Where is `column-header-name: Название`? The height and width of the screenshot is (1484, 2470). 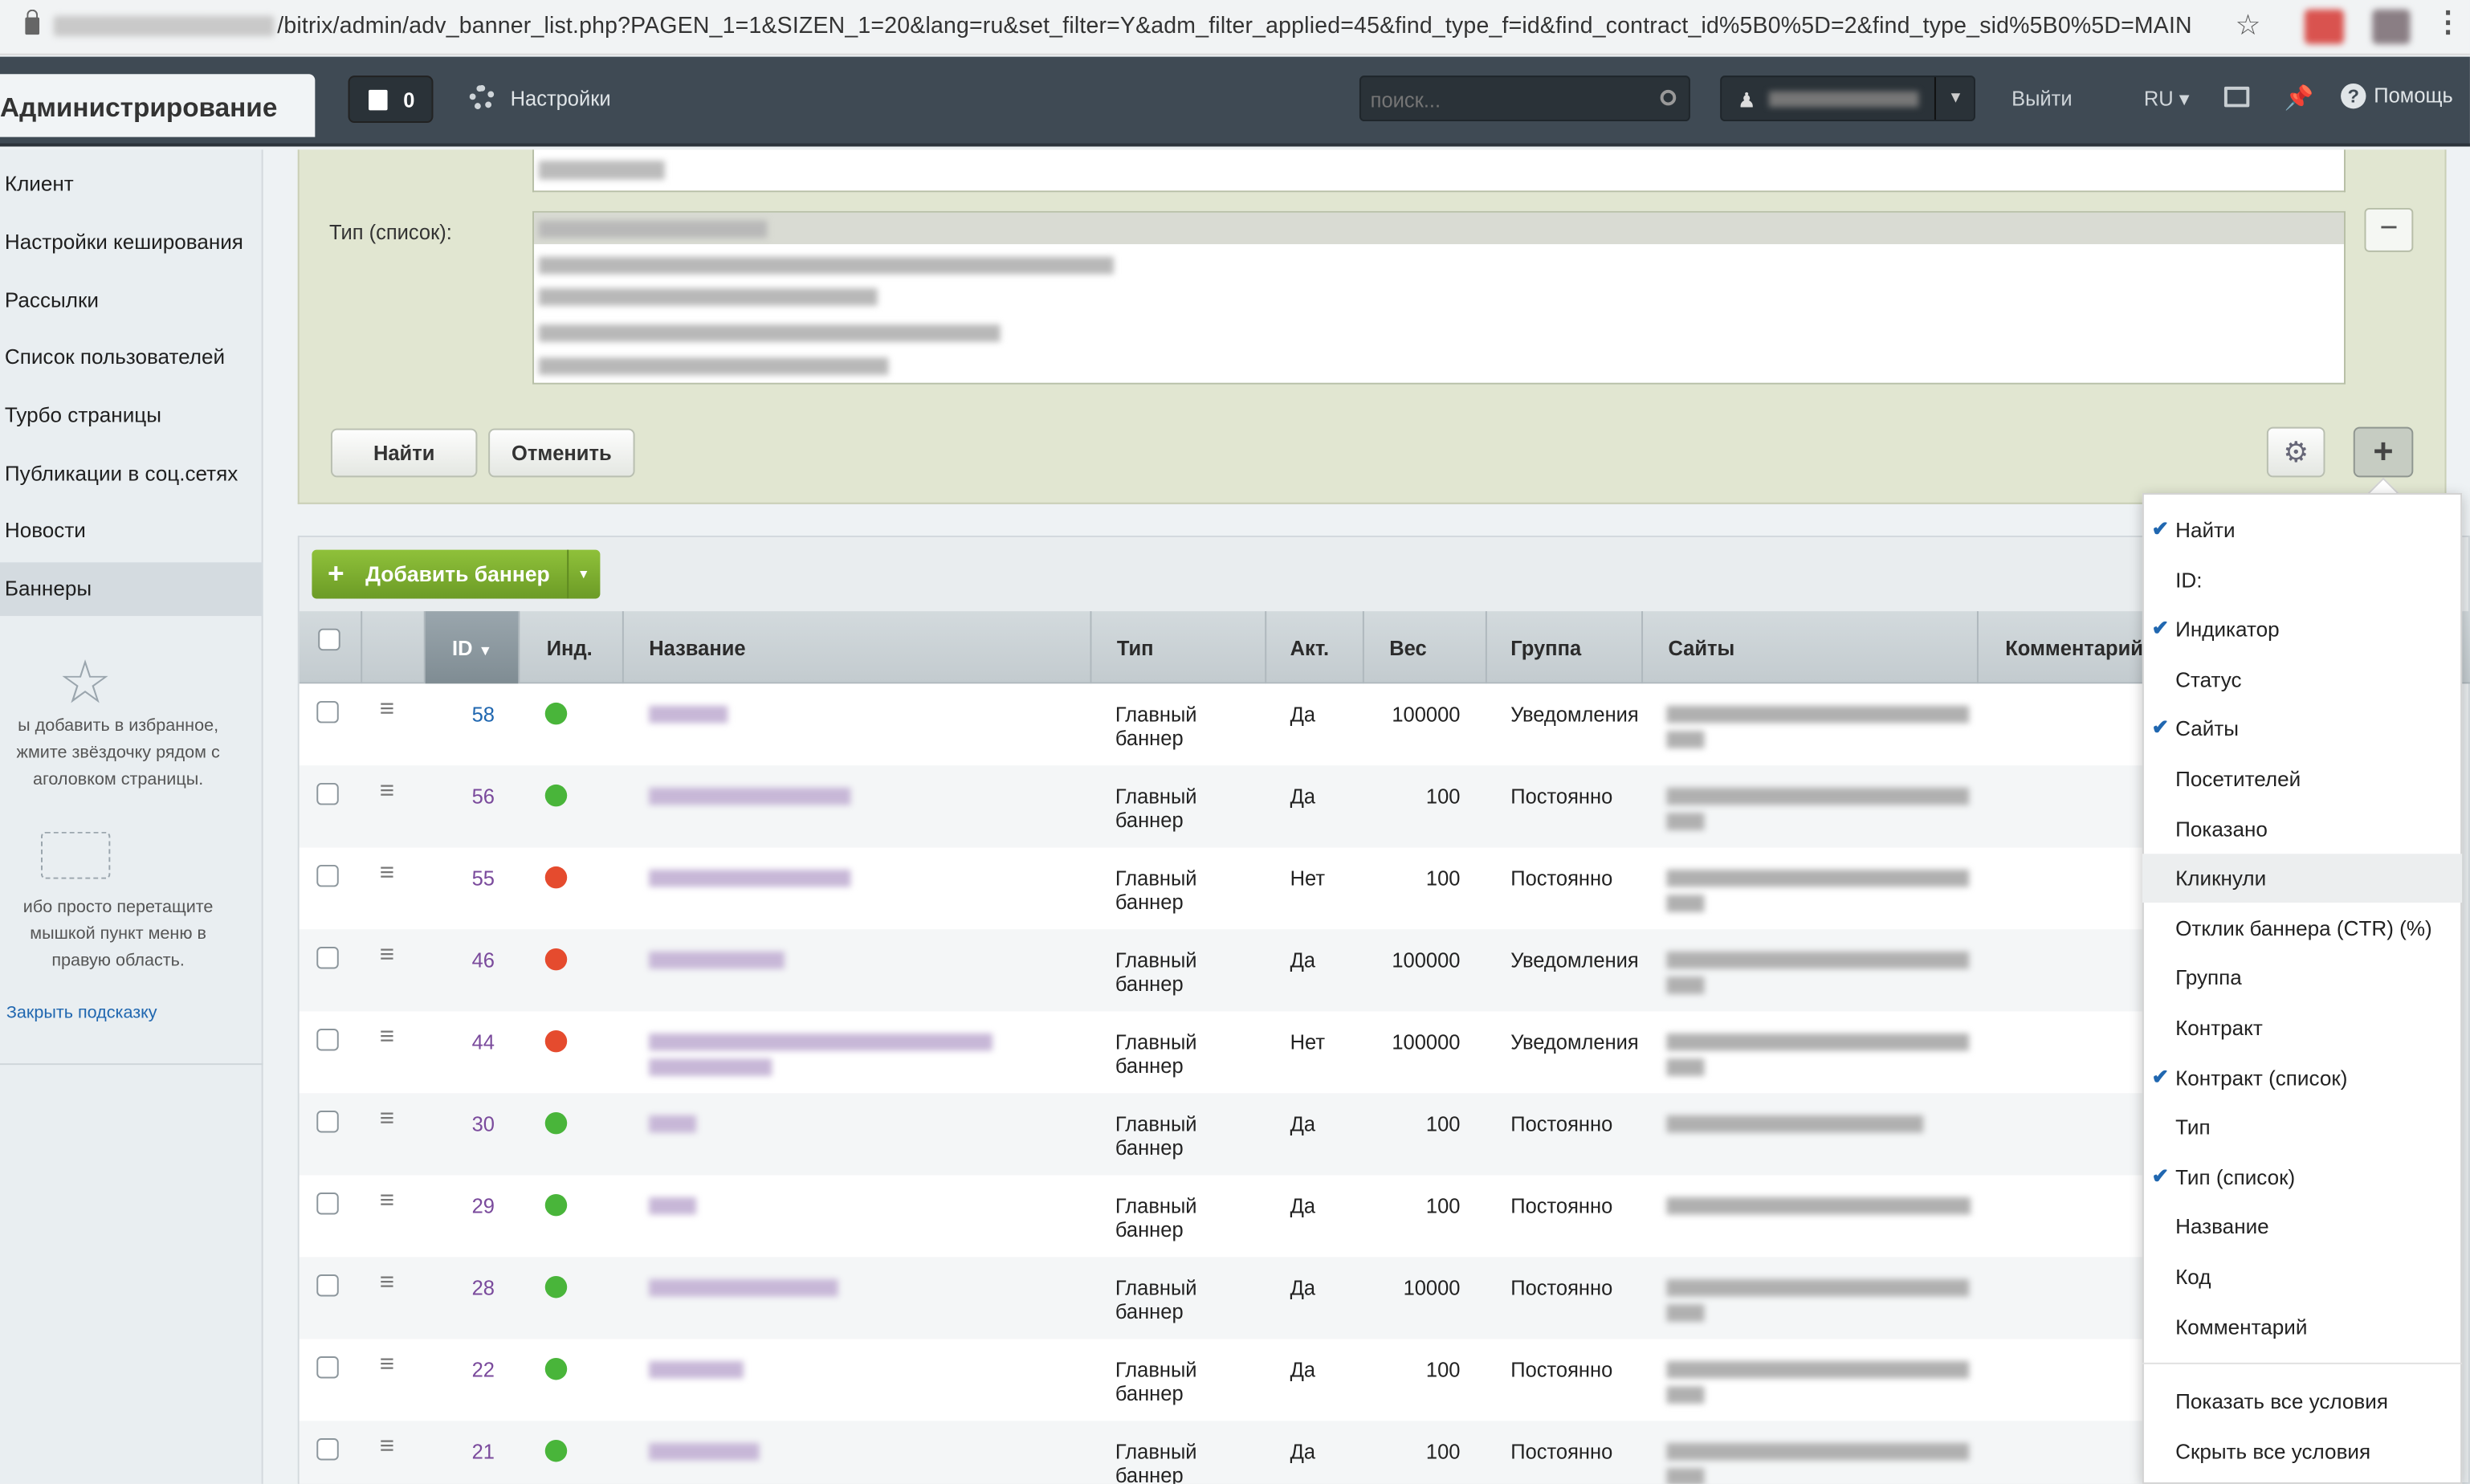
column-header-name: Название is located at coordinates (858, 647).